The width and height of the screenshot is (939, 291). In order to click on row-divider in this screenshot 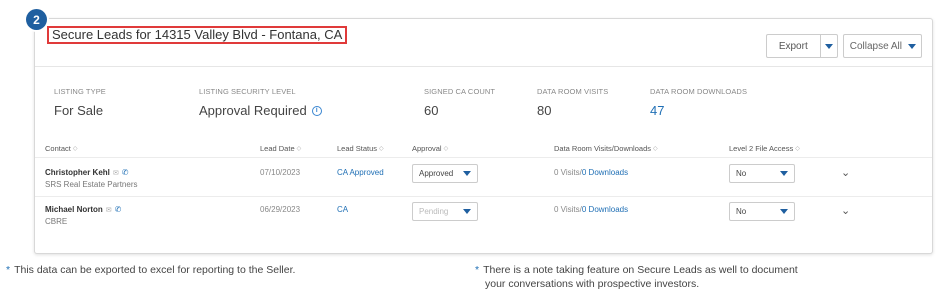, I will do `click(483, 196)`.